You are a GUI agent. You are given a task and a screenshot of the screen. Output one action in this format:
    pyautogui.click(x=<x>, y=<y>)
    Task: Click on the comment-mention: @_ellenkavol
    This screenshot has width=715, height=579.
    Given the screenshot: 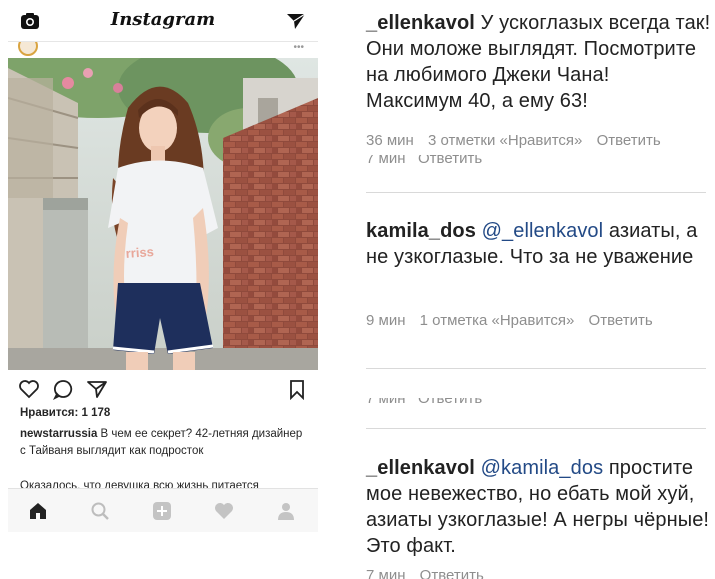 What is the action you would take?
    pyautogui.click(x=539, y=231)
    